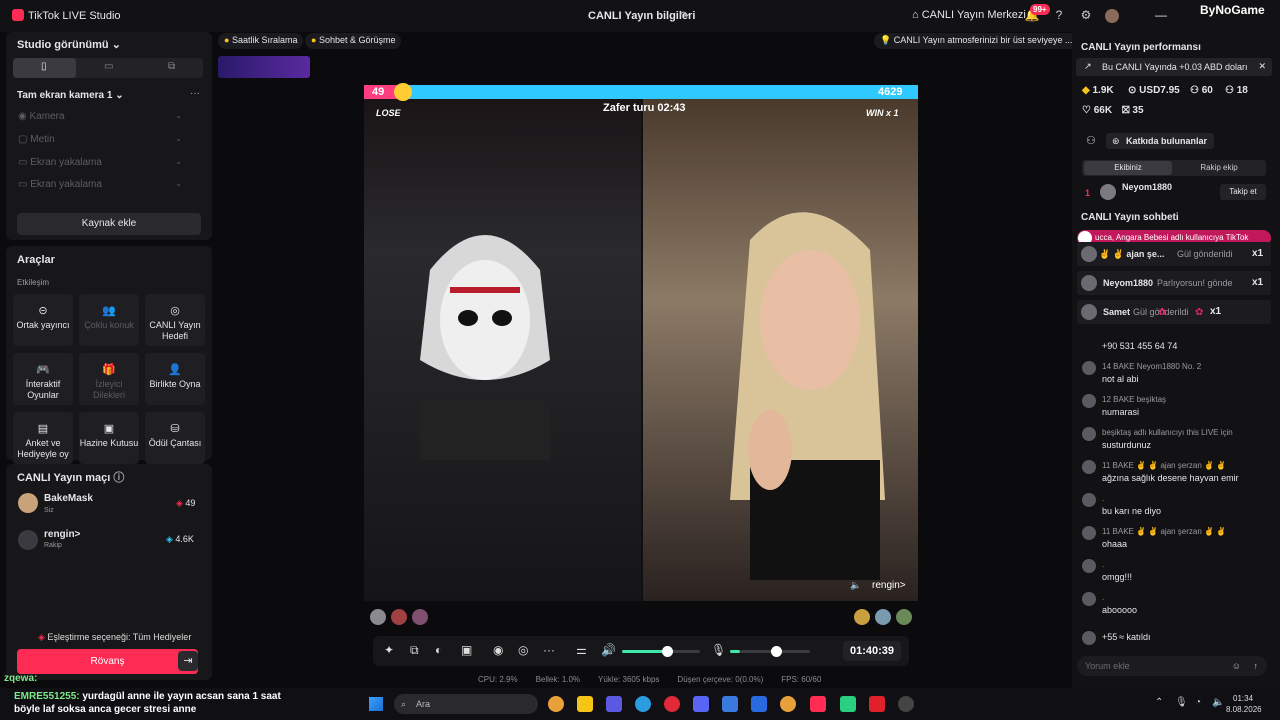 The image size is (1280, 720). I want to click on coins-icon: ⊛, so click(1116, 141).